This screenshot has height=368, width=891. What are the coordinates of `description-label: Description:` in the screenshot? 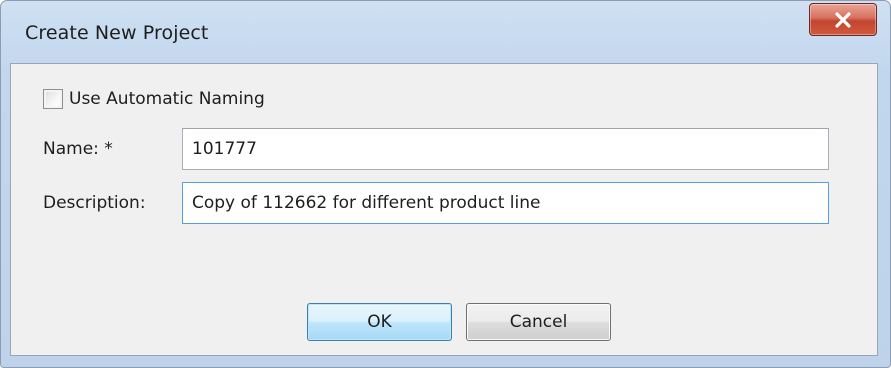 It's located at (94, 203).